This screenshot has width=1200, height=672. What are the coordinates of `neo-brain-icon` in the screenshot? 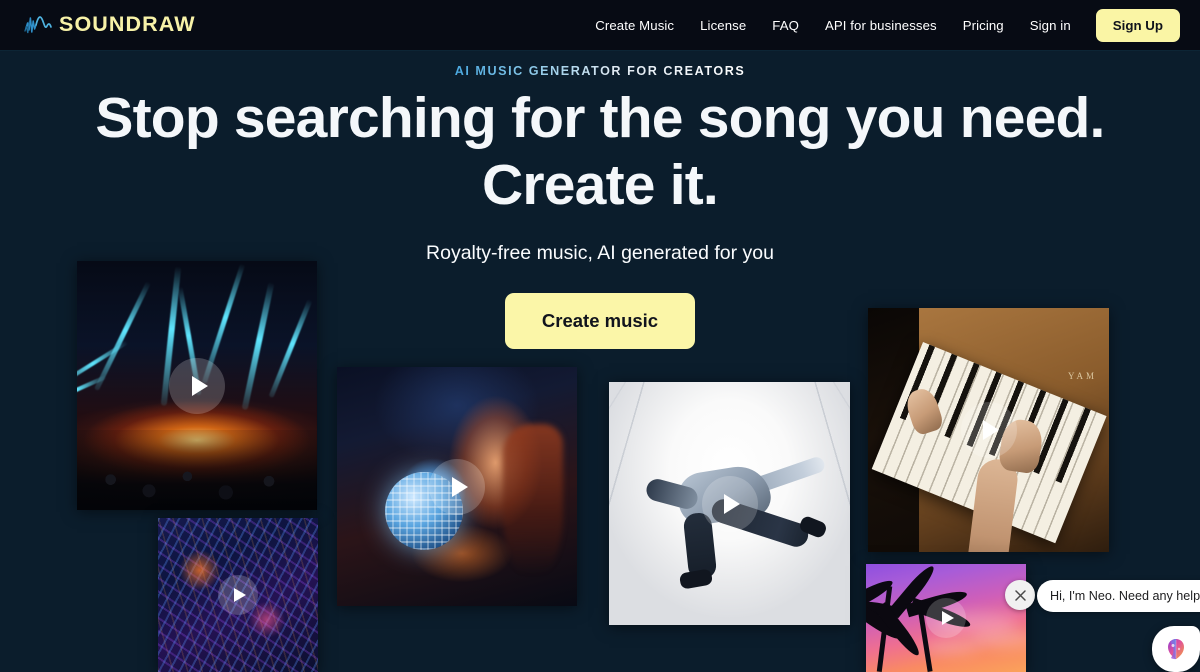 It's located at (1176, 649).